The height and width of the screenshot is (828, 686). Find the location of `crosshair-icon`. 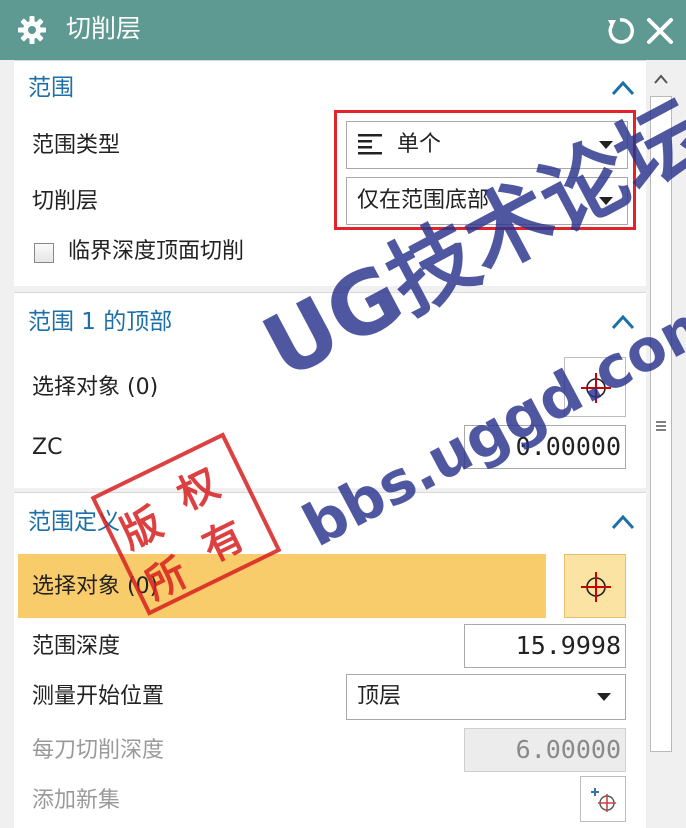

crosshair-icon is located at coordinates (596, 587).